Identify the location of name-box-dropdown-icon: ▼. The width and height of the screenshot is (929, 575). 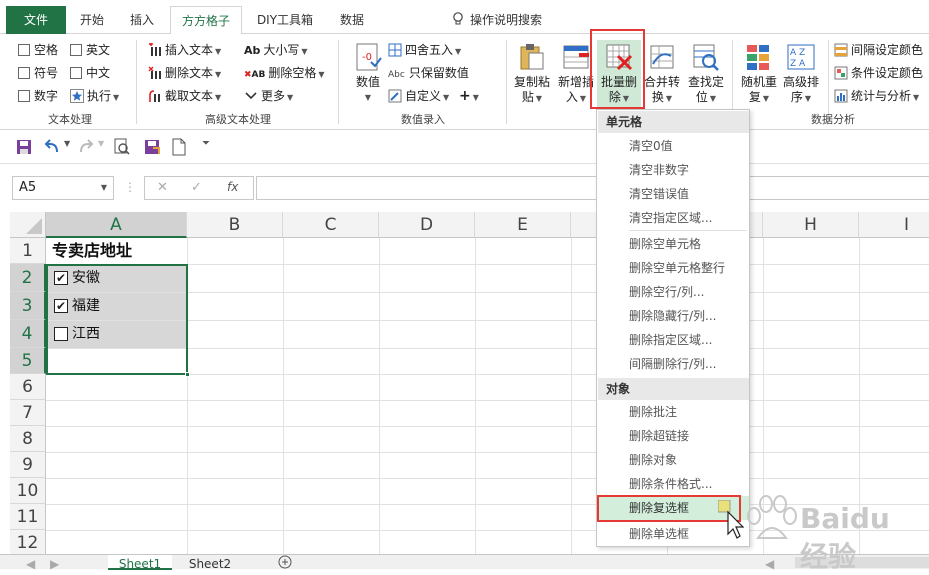
(104, 188).